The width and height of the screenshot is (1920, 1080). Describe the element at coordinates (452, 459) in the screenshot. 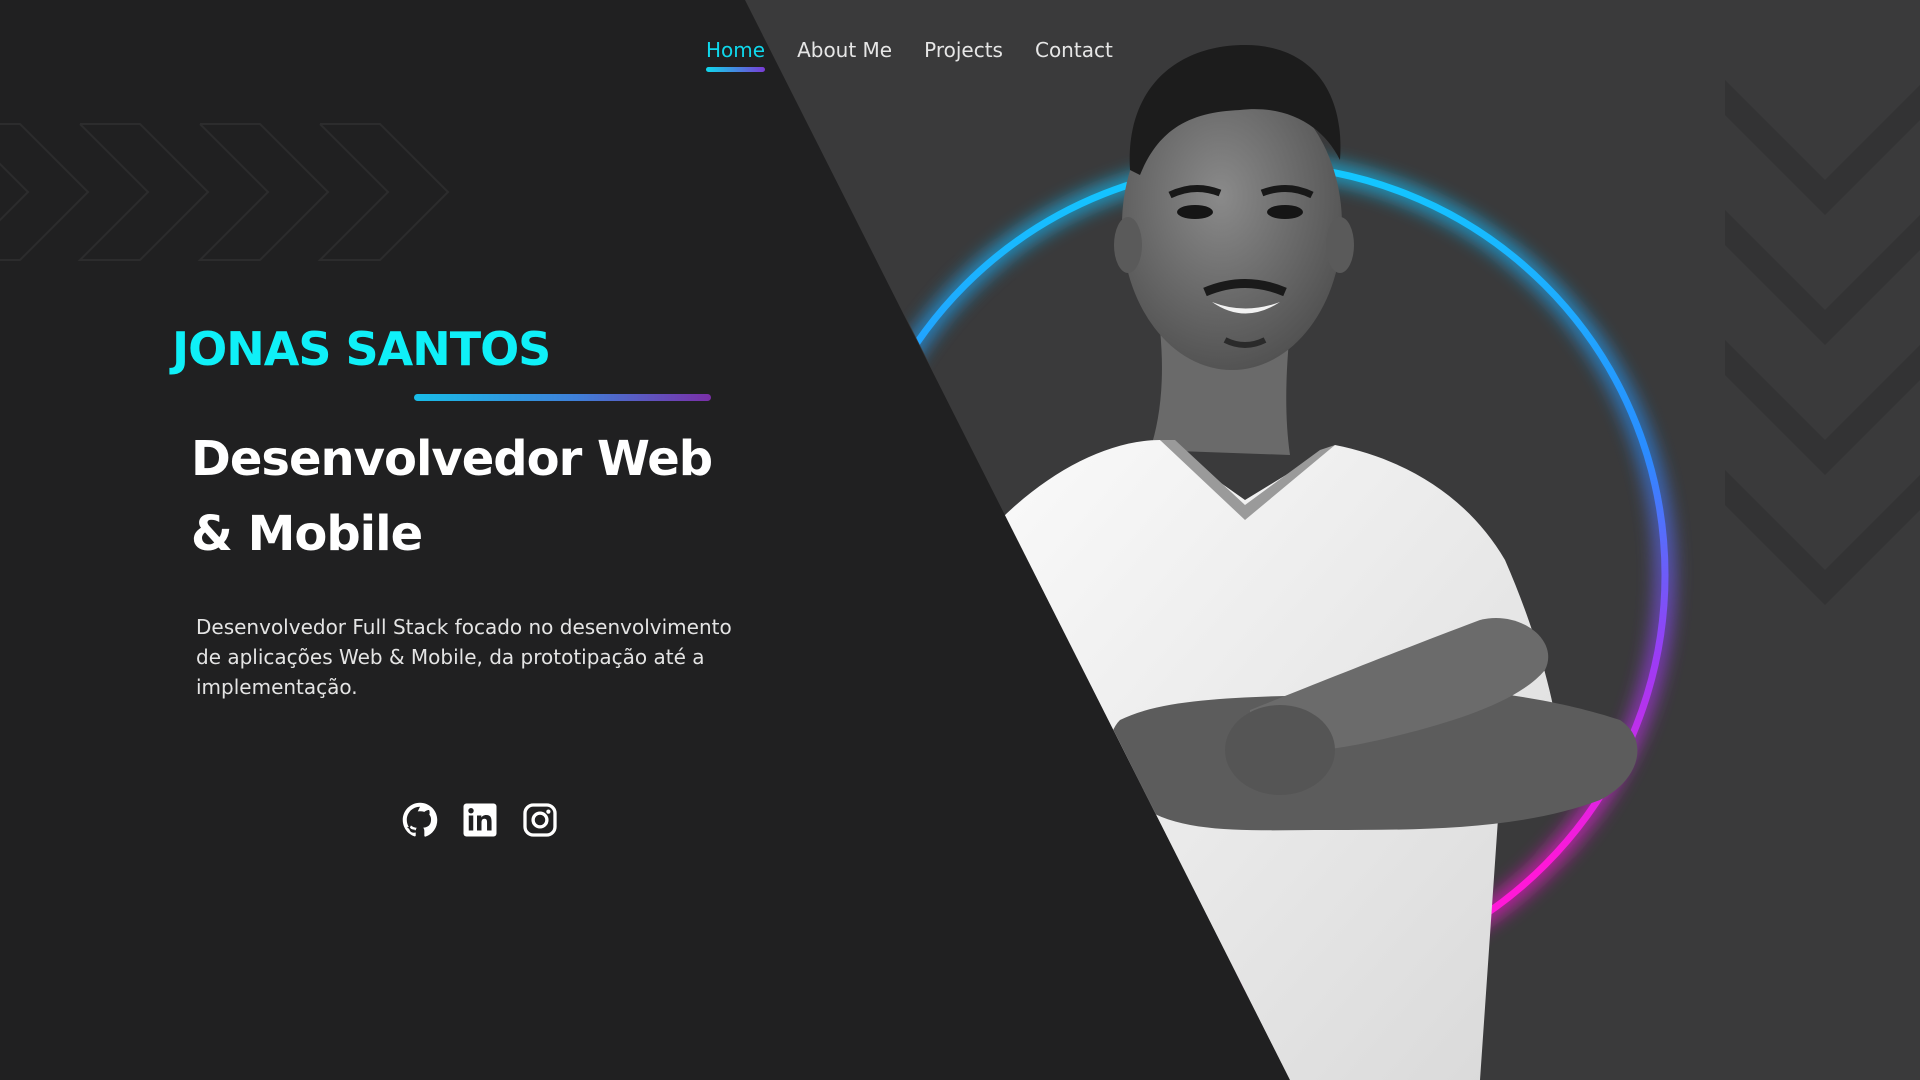

I see `headline-line-1: Desenvolvedor Web` at that location.